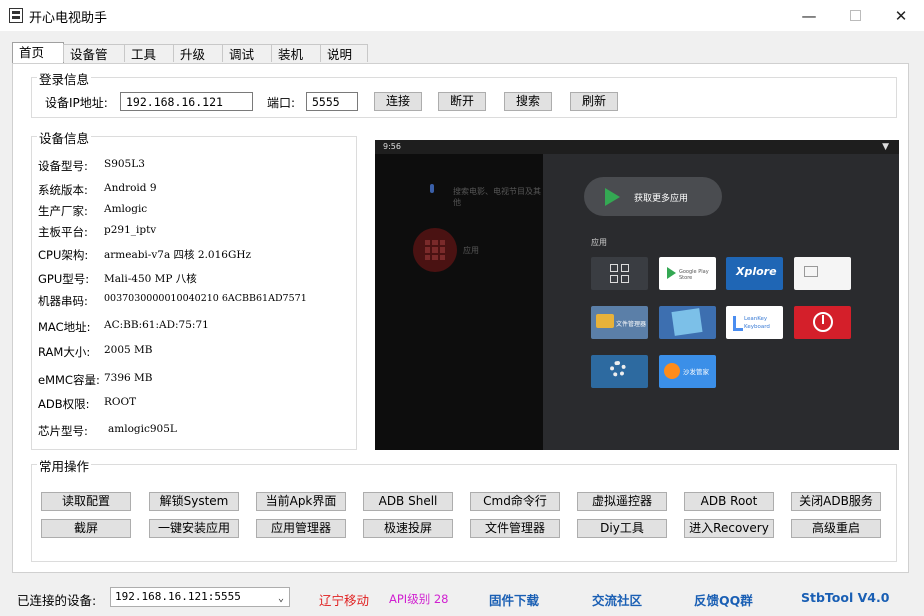 This screenshot has width=924, height=616. Describe the element at coordinates (661, 199) in the screenshot. I see `tv-play-store-label: 获取更多应用` at that location.